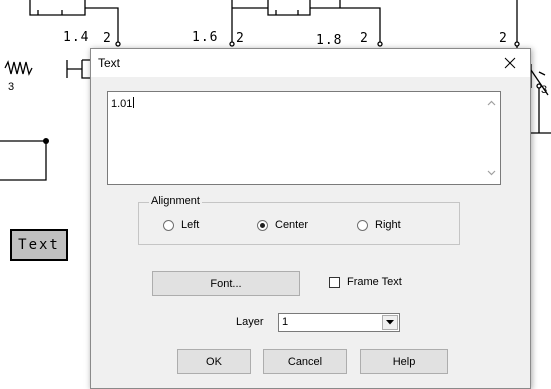  I want to click on layer-value: 1, so click(285, 322).